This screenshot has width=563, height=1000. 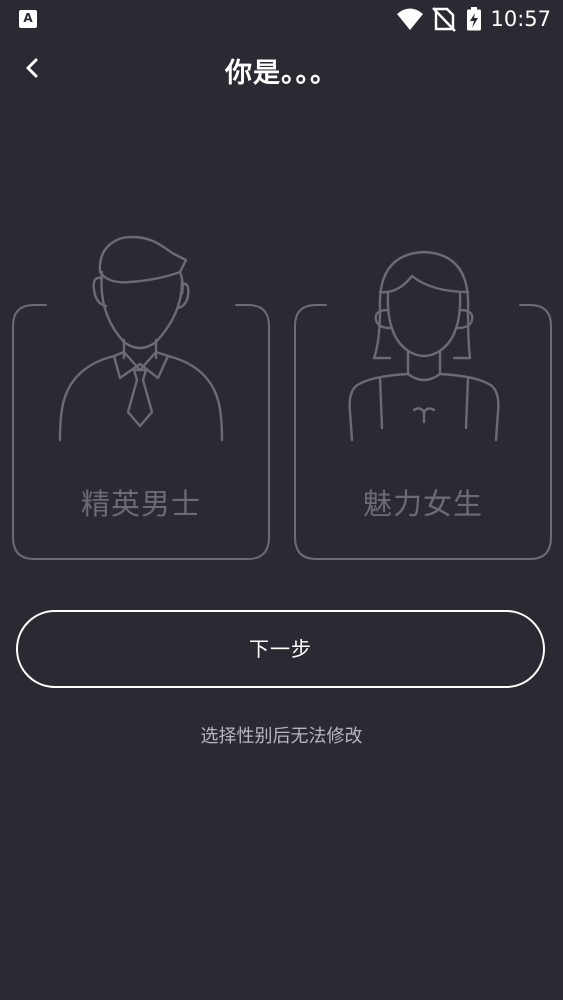 I want to click on battery-charging-icon, so click(x=474, y=19).